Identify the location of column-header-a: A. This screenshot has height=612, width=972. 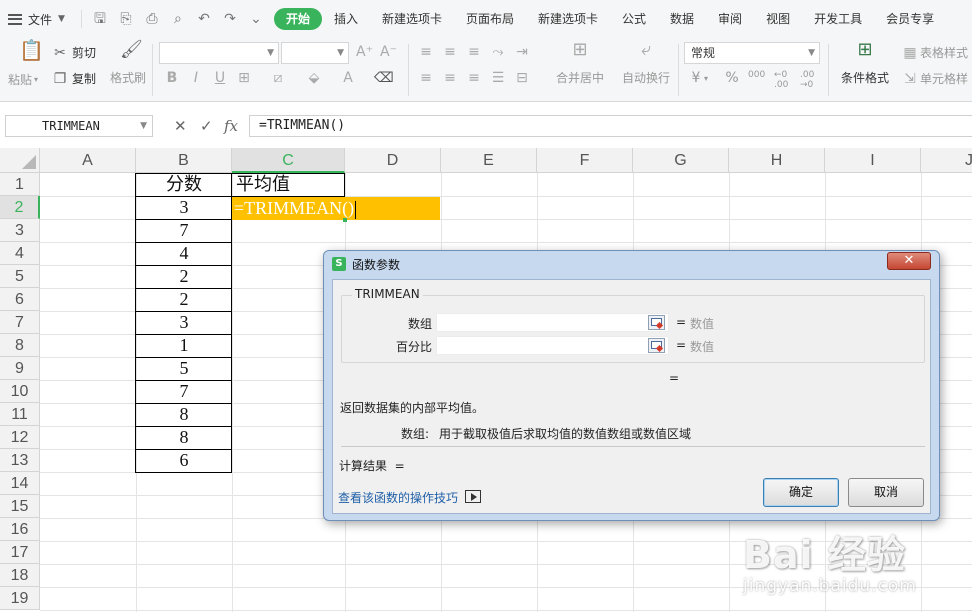
(88, 160).